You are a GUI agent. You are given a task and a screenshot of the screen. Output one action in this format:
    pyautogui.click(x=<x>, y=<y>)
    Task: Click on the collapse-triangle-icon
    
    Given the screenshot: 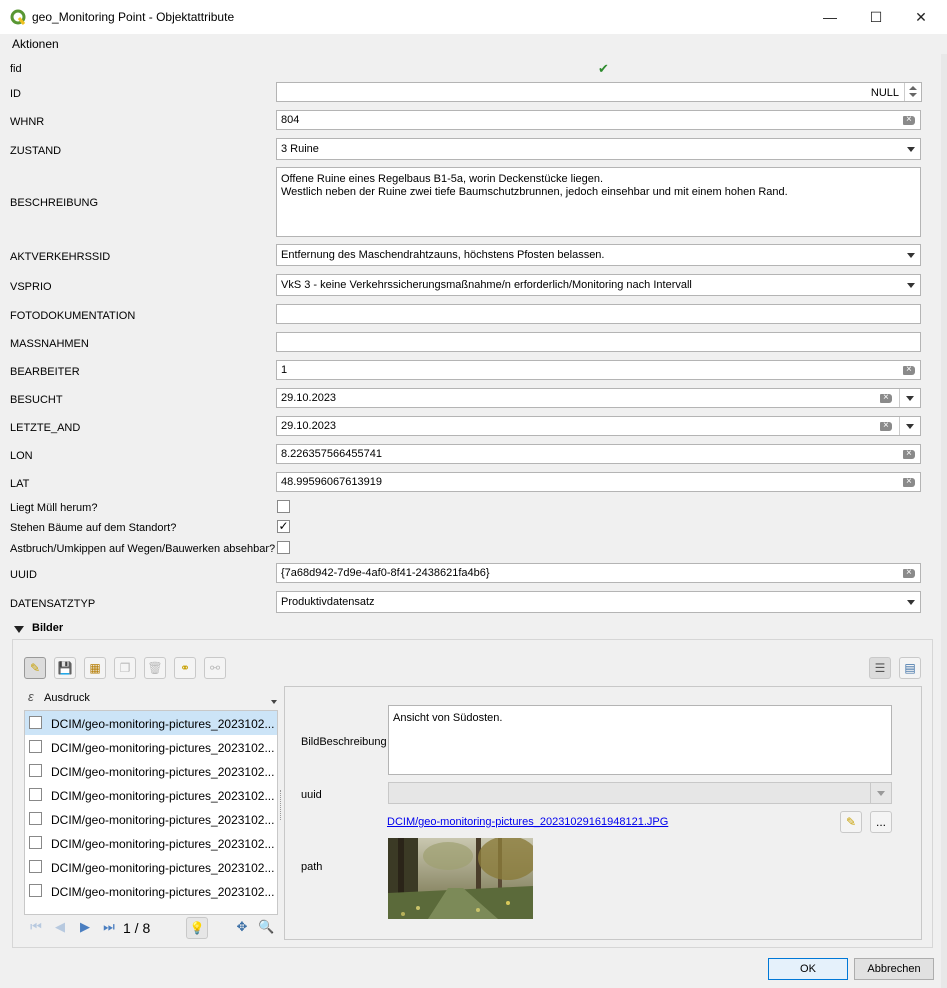 What is the action you would take?
    pyautogui.click(x=19, y=629)
    